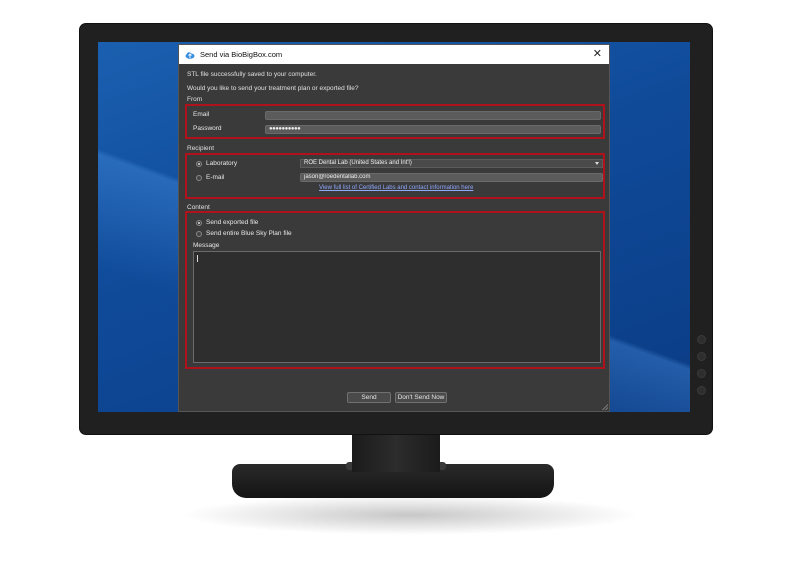 Image resolution: width=796 pixels, height=576 pixels. I want to click on monitor-neck, so click(396, 452).